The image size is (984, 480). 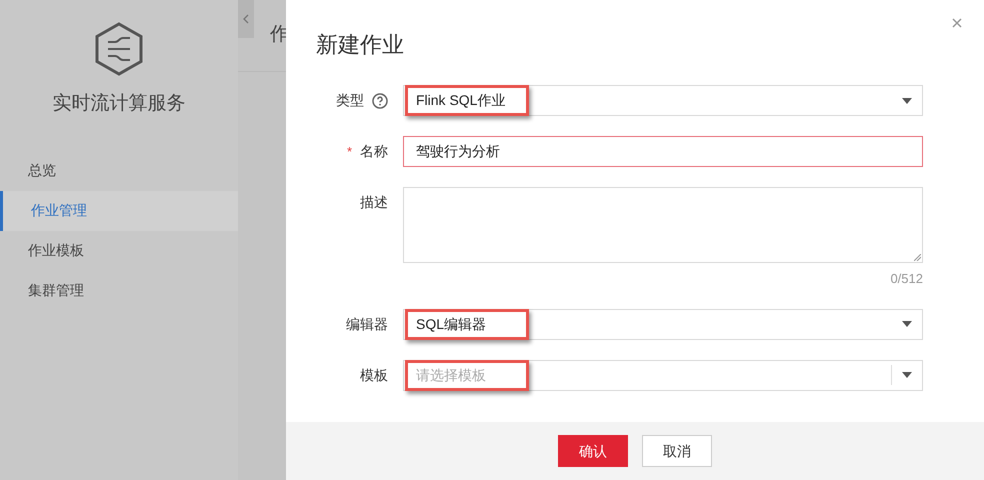 What do you see at coordinates (663, 100) in the screenshot?
I see `select-field: Flink SQL作业` at bounding box center [663, 100].